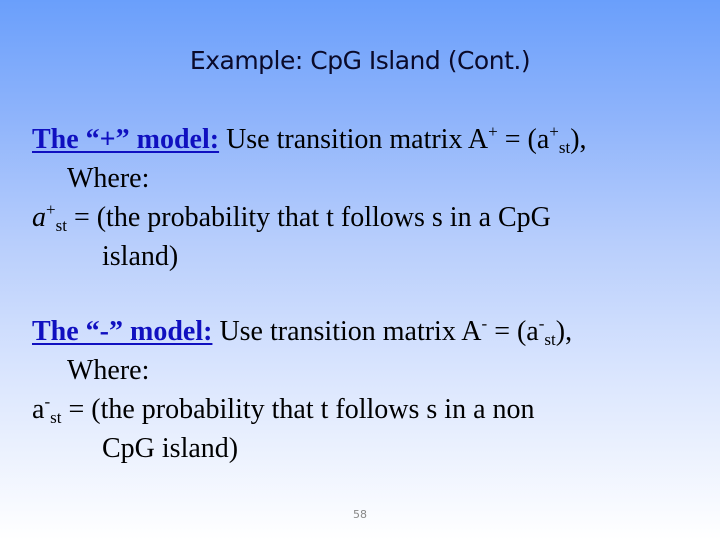  I want to click on plus-model-text-mid: = (a, so click(523, 139).